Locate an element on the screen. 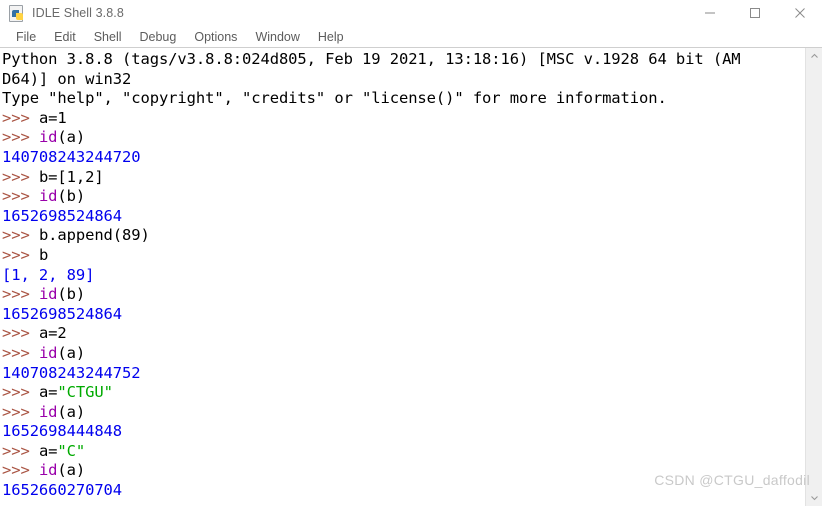 This screenshot has height=506, width=822. shell-token-plain: b=[1,2] is located at coordinates (71, 176).